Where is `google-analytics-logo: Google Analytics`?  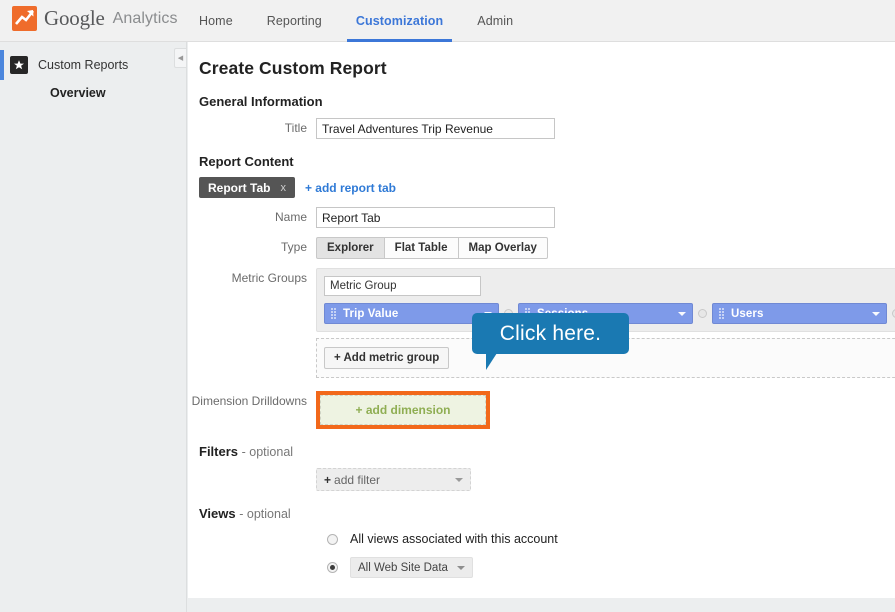 google-analytics-logo: Google Analytics is located at coordinates (95, 18).